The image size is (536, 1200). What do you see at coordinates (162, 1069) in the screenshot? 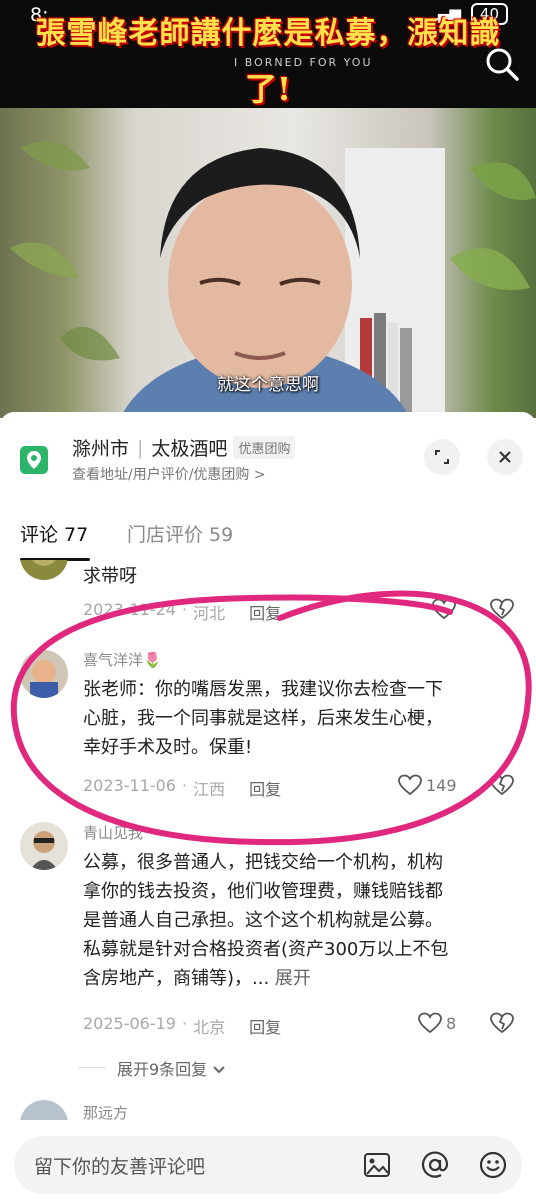
I see `expand-replies-label: 展开9条回复` at bounding box center [162, 1069].